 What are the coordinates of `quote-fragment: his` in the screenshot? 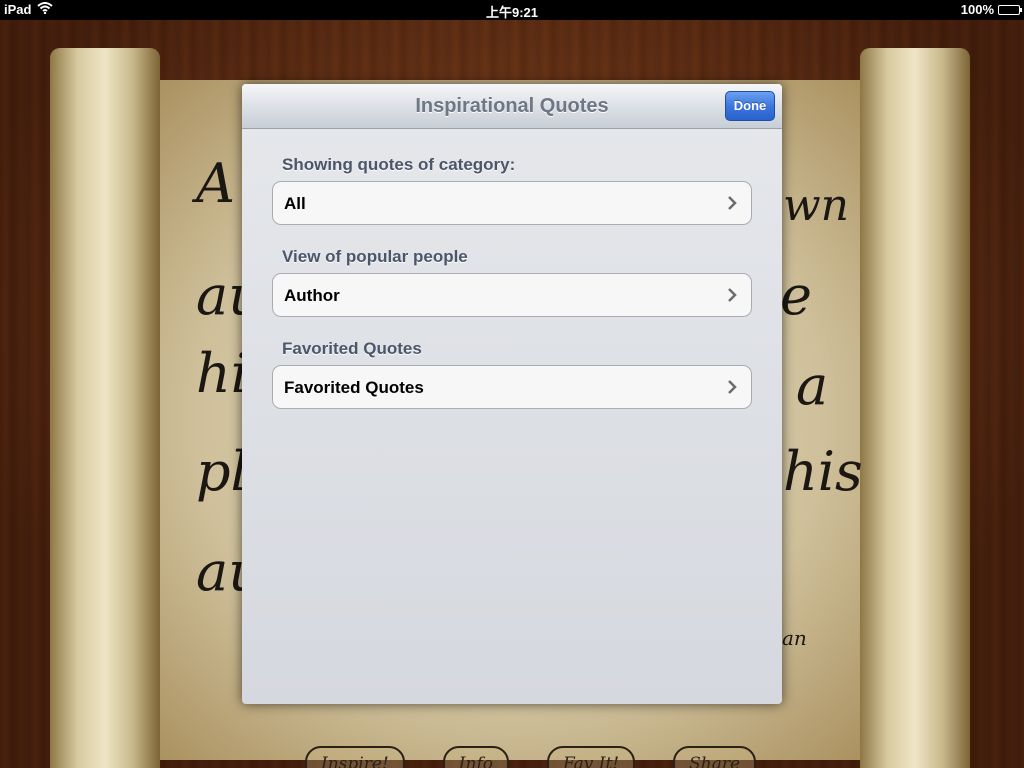 It's located at (823, 471).